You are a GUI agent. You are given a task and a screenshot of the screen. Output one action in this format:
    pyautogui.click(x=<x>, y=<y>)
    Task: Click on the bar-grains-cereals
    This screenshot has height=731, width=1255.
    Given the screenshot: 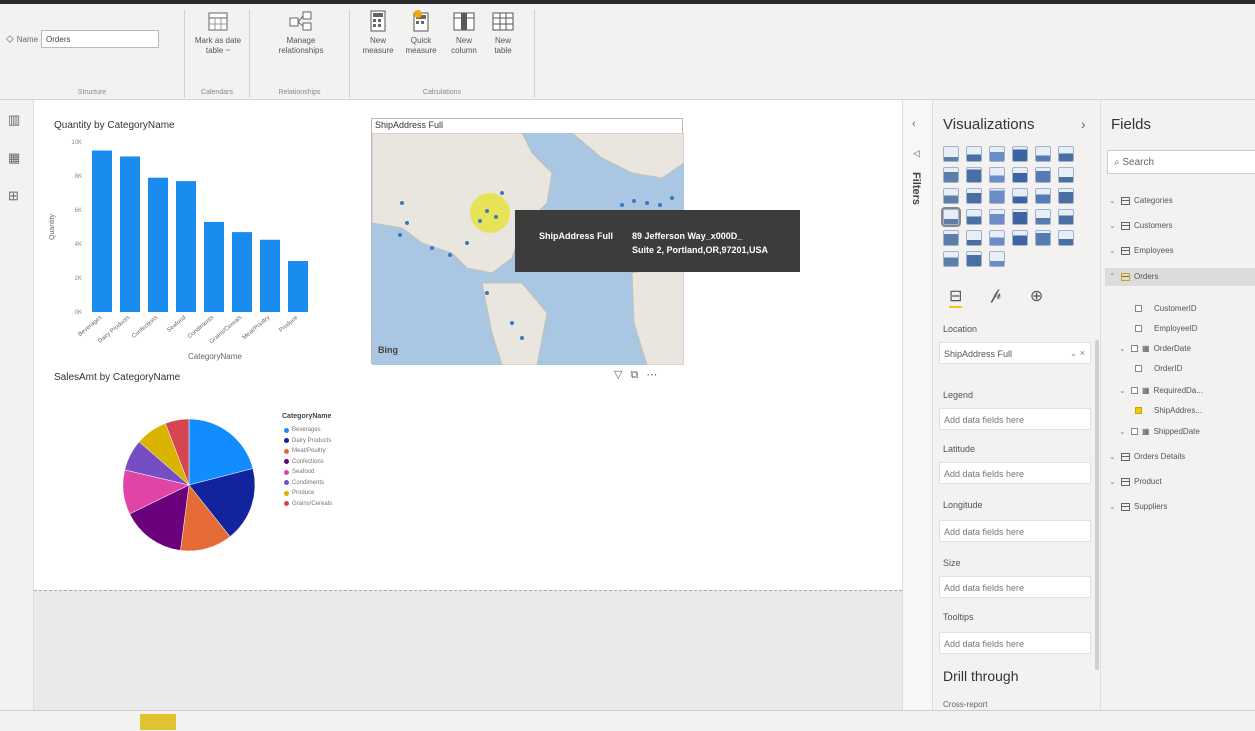 What is the action you would take?
    pyautogui.click(x=242, y=272)
    